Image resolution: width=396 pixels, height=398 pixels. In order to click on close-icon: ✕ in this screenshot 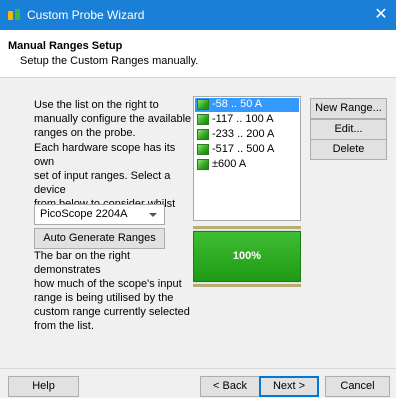, I will do `click(381, 15)`.